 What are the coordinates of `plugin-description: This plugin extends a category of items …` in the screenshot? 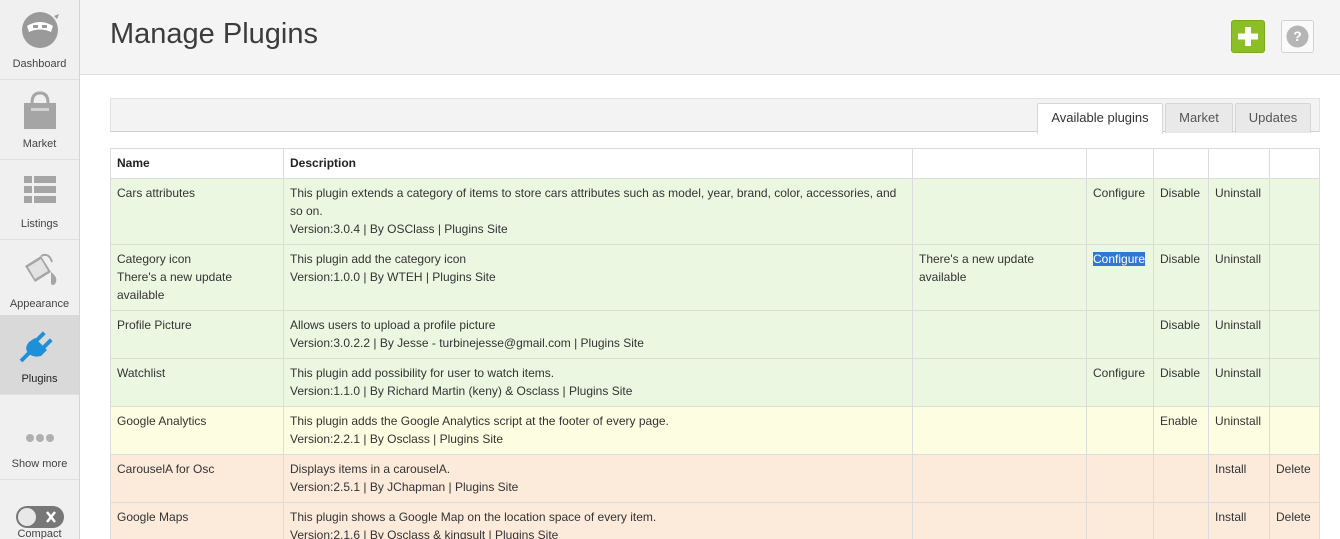 It's located at (593, 202).